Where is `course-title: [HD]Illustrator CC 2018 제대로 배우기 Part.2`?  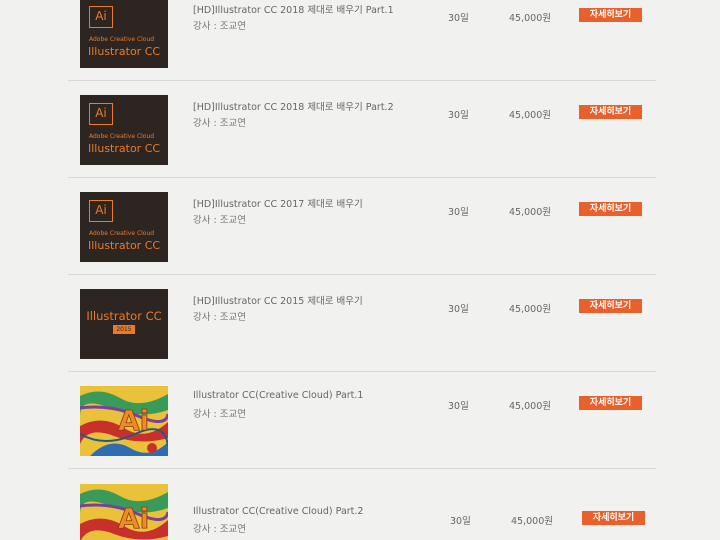 course-title: [HD]Illustrator CC 2018 제대로 배우기 Part.2 is located at coordinates (293, 106).